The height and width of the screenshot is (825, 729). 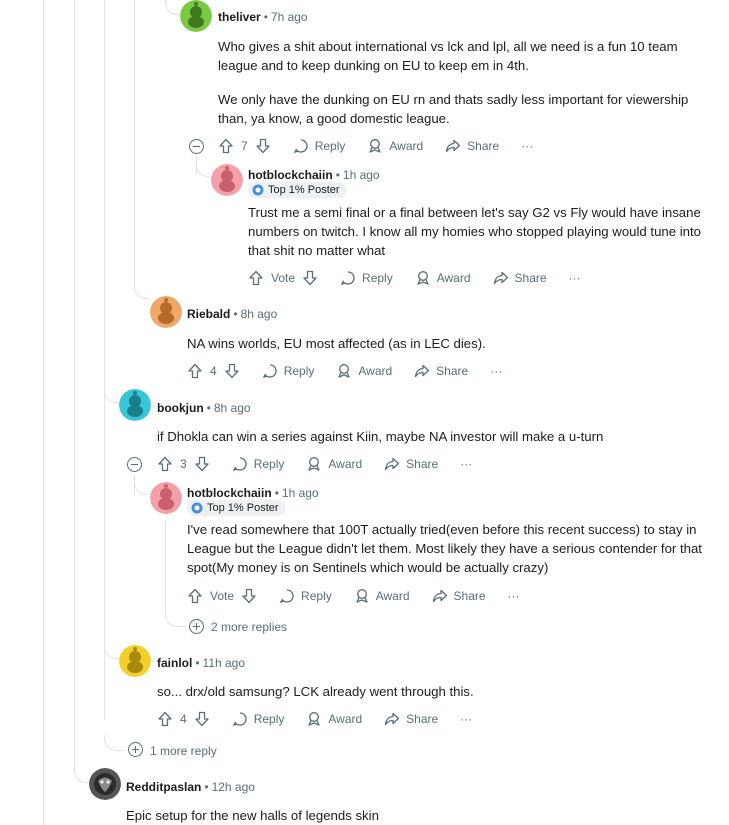 What do you see at coordinates (163, 787) in the screenshot?
I see `author-name: Redditpaslan` at bounding box center [163, 787].